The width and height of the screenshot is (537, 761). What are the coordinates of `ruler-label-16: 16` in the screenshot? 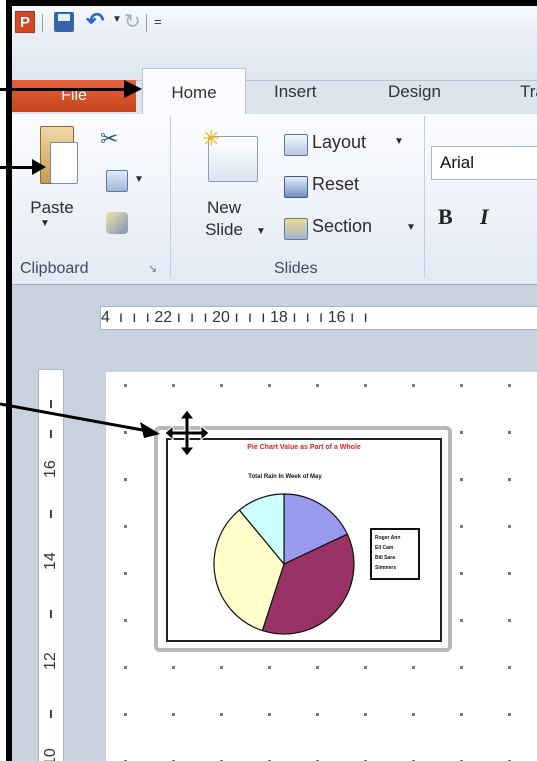 It's located at (50, 469).